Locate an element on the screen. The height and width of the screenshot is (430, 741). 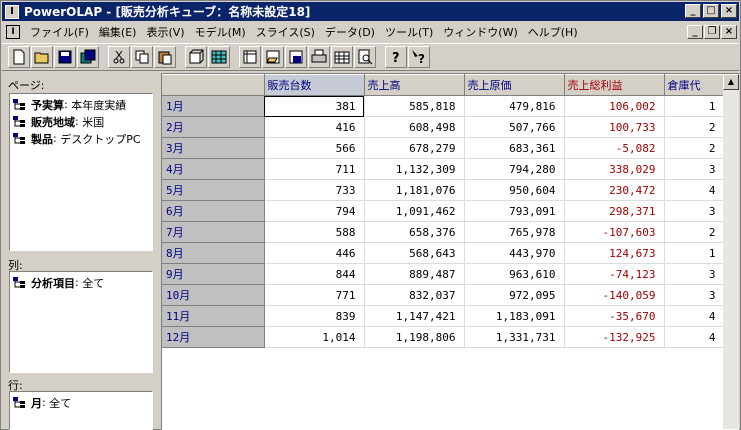
data-cell: 1,198,806 is located at coordinates (414, 337).